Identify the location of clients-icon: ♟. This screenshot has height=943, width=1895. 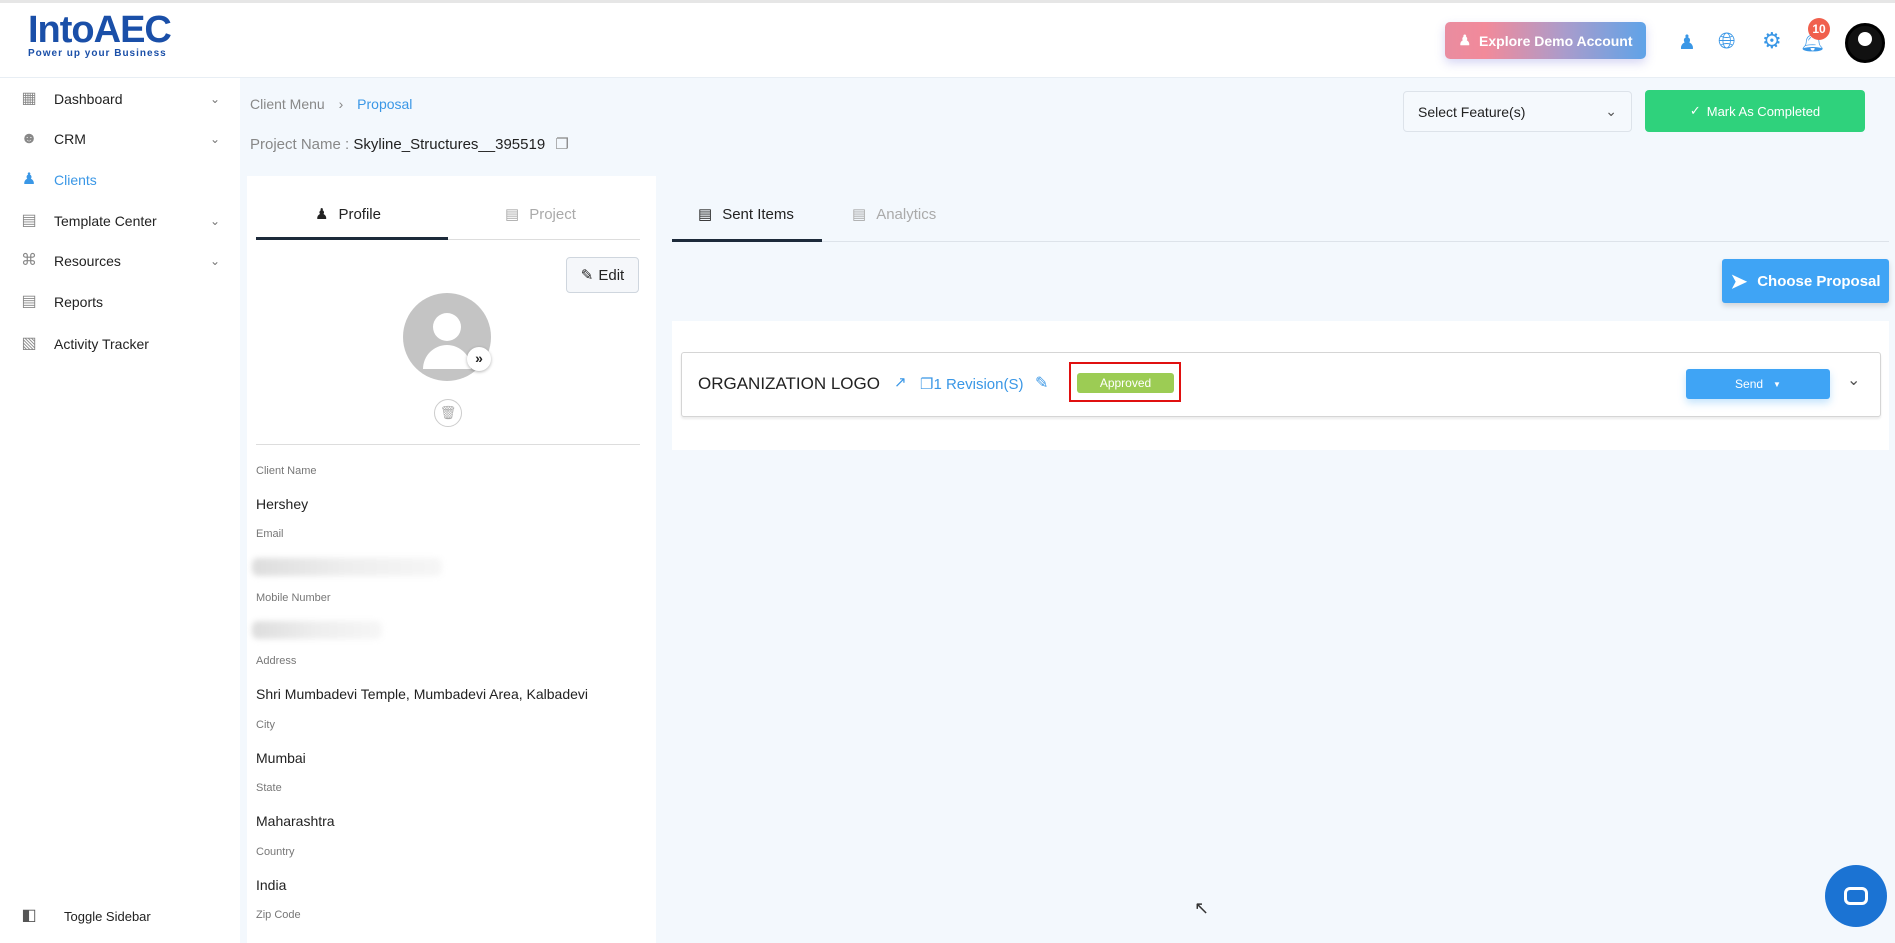
(29, 179).